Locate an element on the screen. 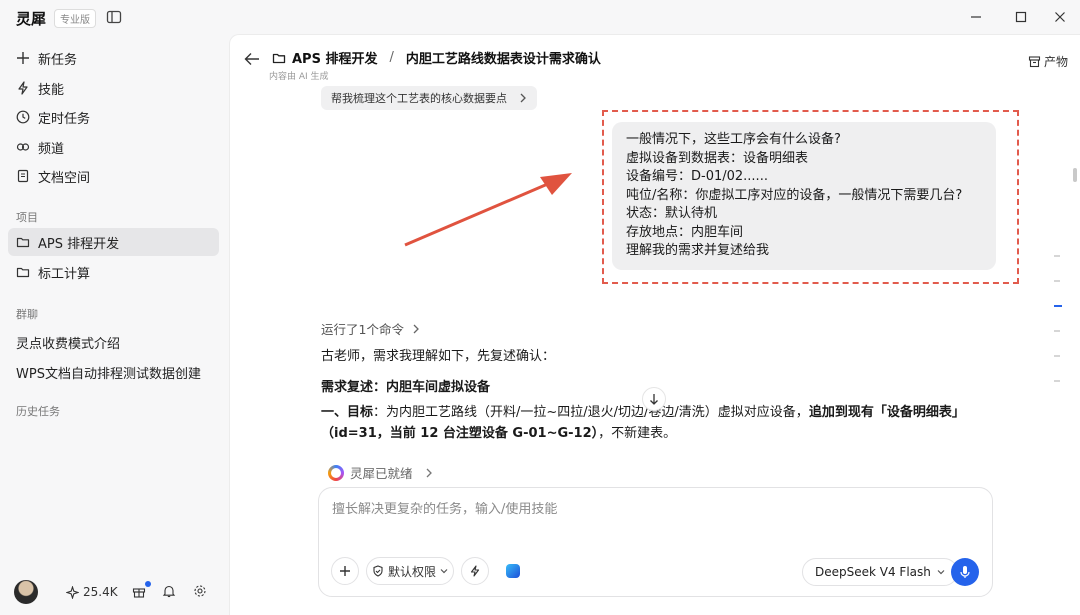 The width and height of the screenshot is (1080, 615). shield-icon is located at coordinates (378, 571).